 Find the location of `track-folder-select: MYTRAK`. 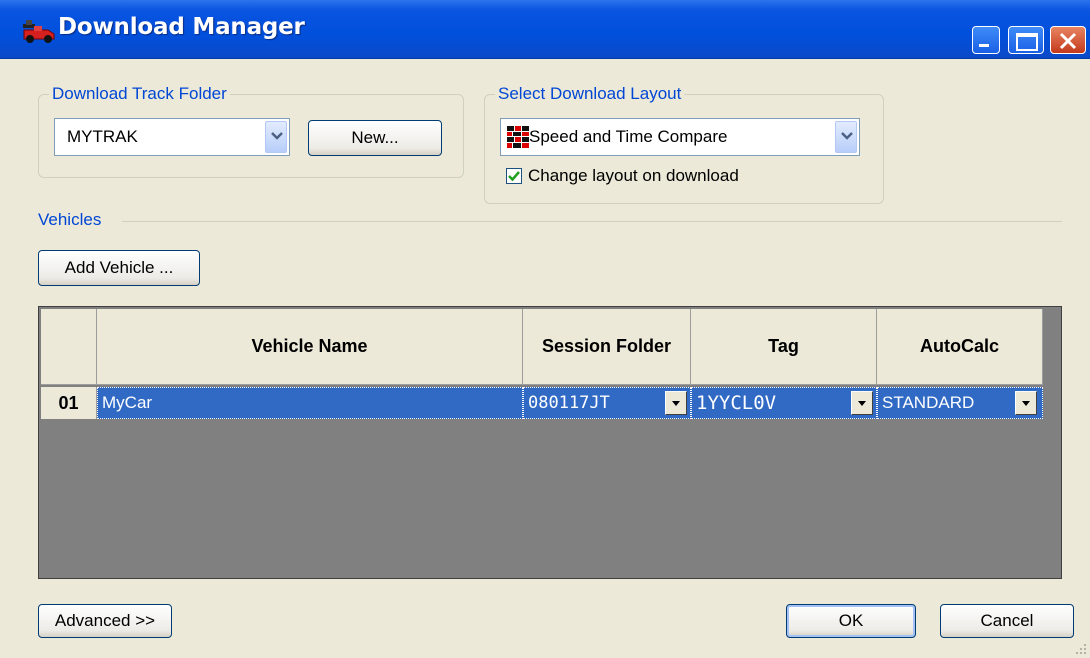

track-folder-select: MYTRAK is located at coordinates (172, 137).